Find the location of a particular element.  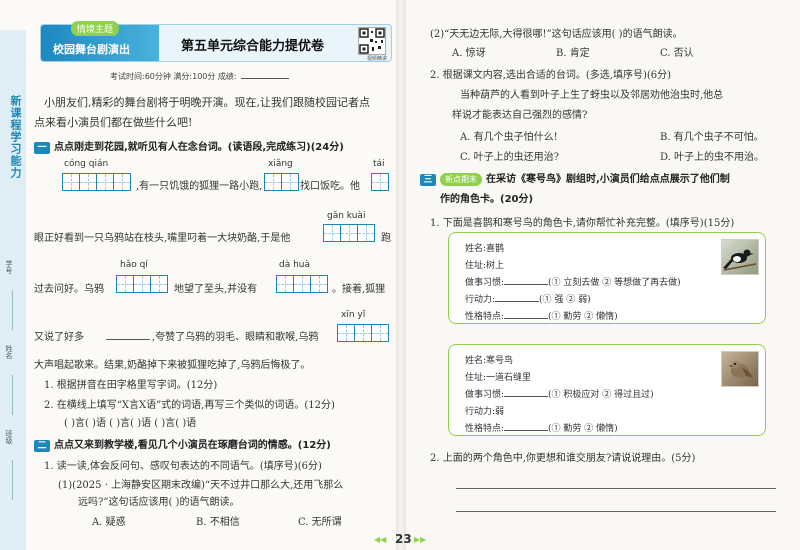

exam-info-text: 考试时间:60分钟 满分:100分 成绩: is located at coordinates (173, 76).